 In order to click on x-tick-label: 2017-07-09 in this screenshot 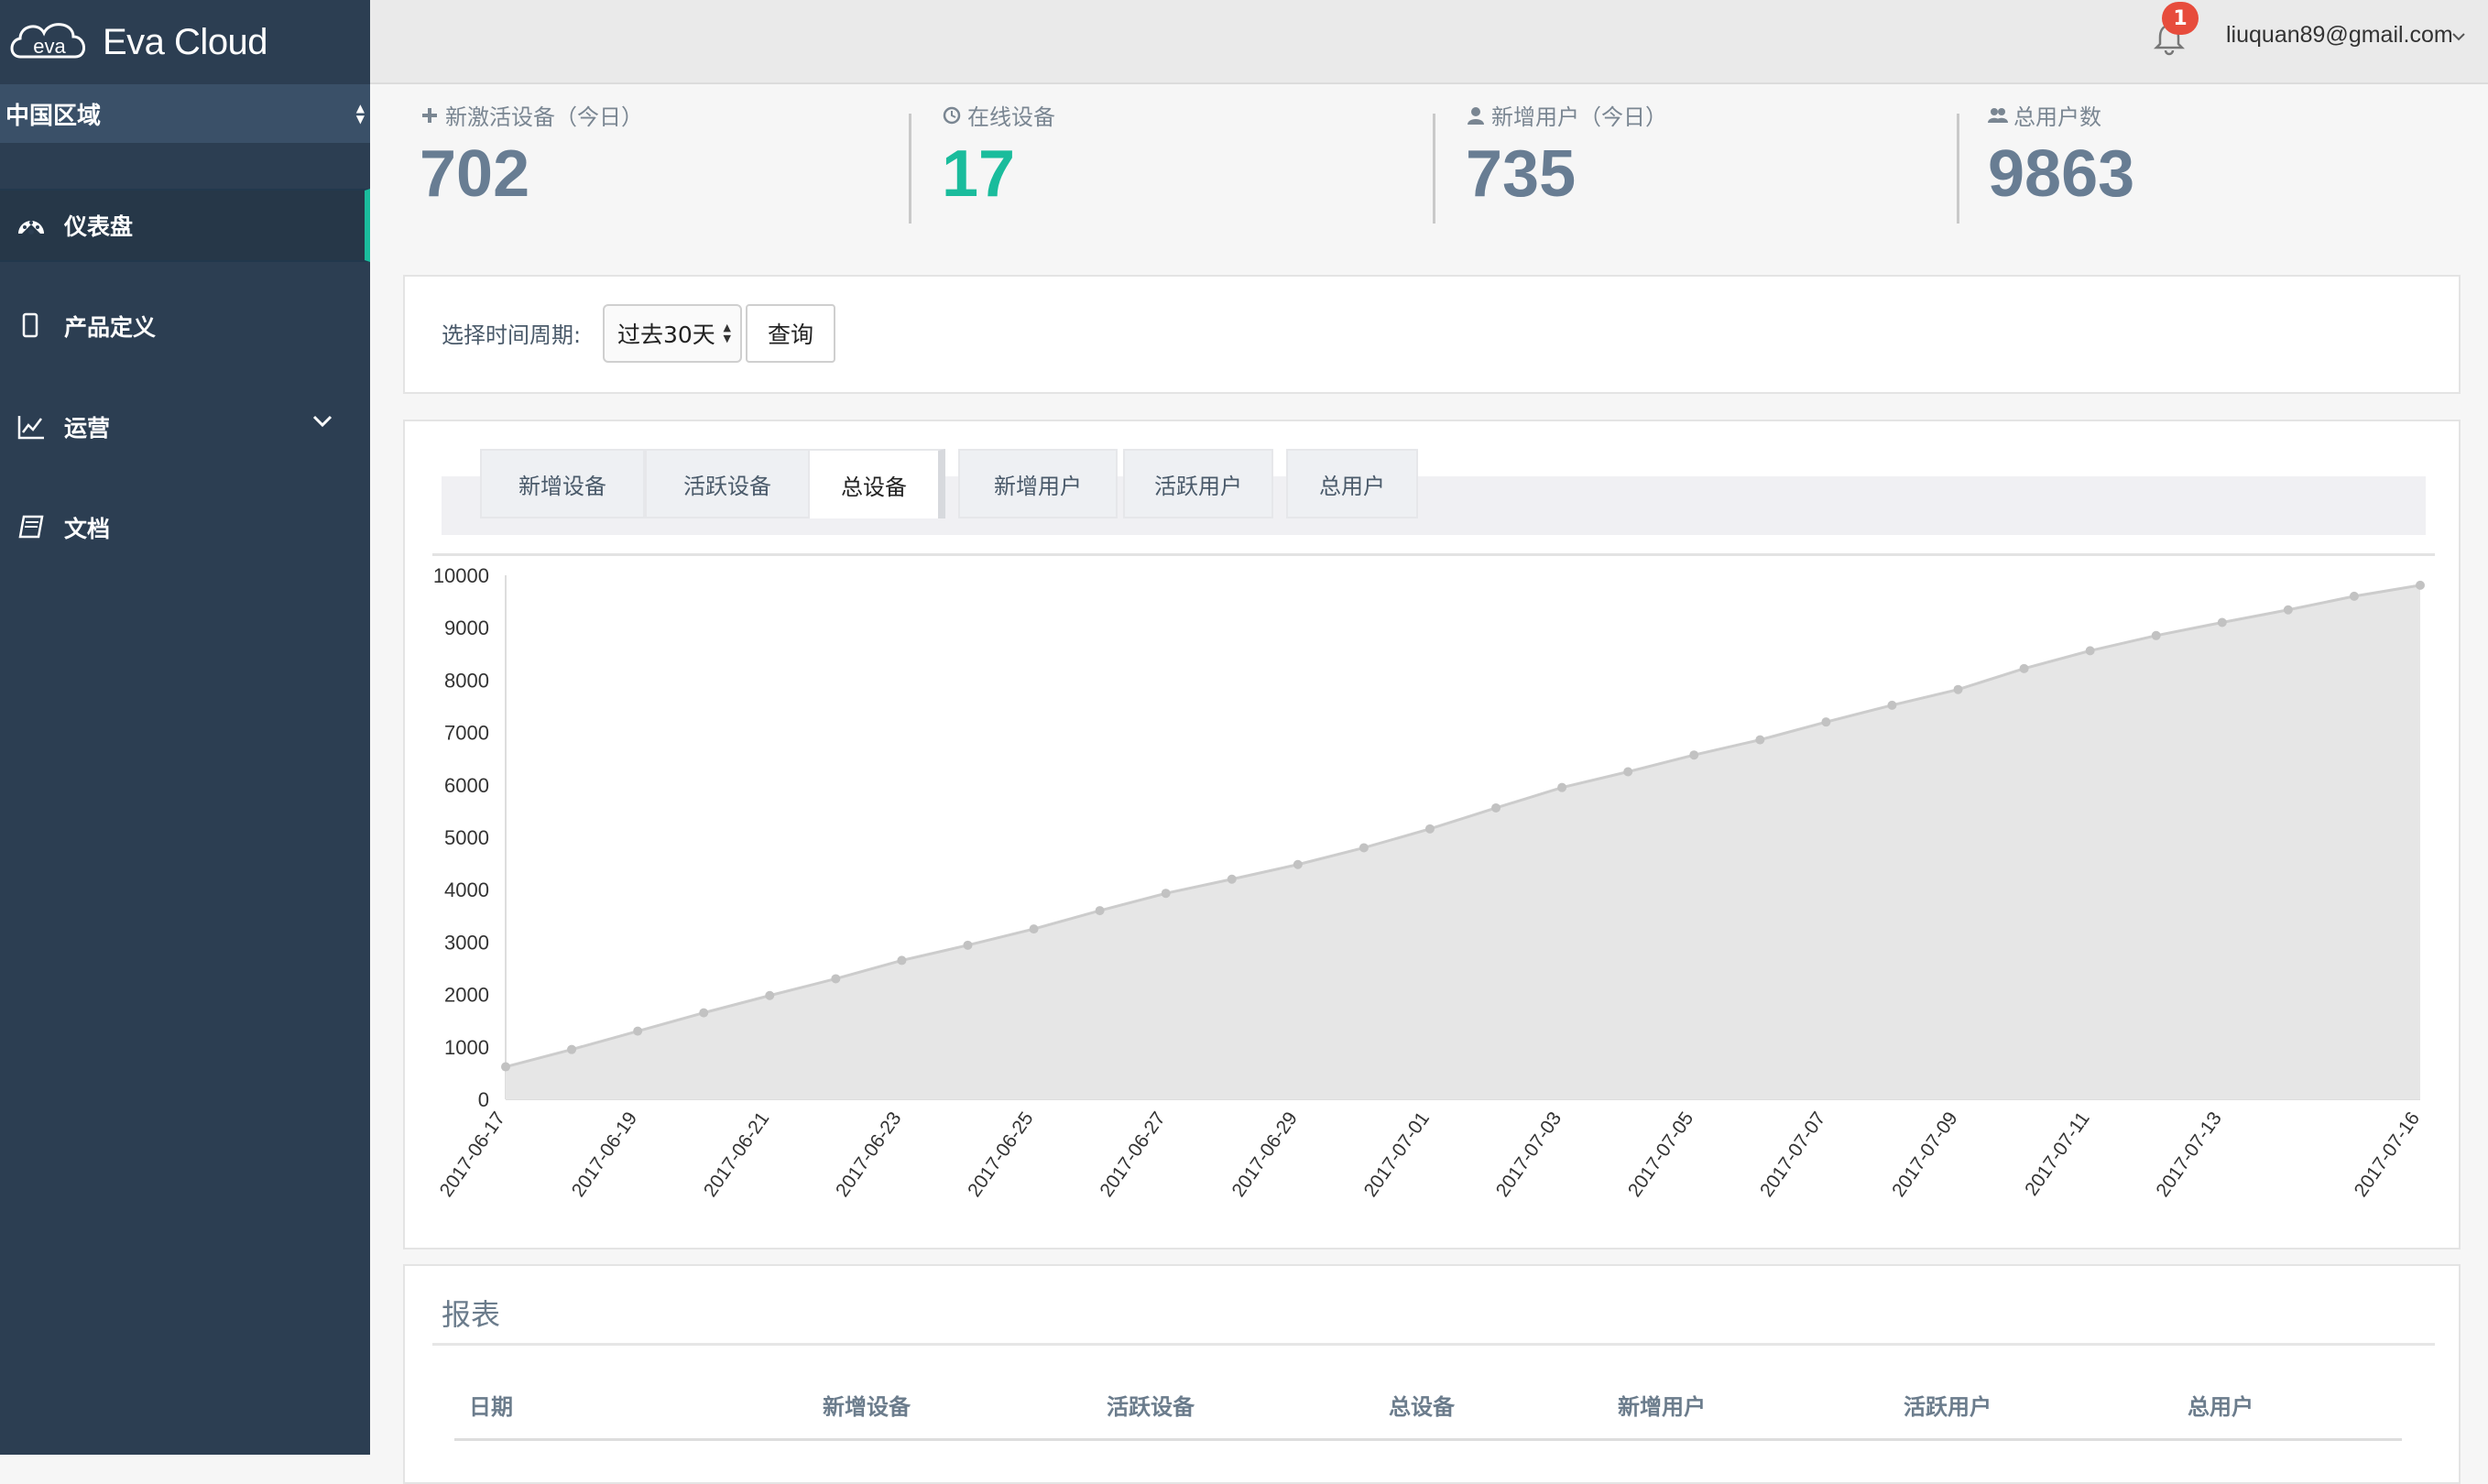, I will do `click(1925, 1154)`.